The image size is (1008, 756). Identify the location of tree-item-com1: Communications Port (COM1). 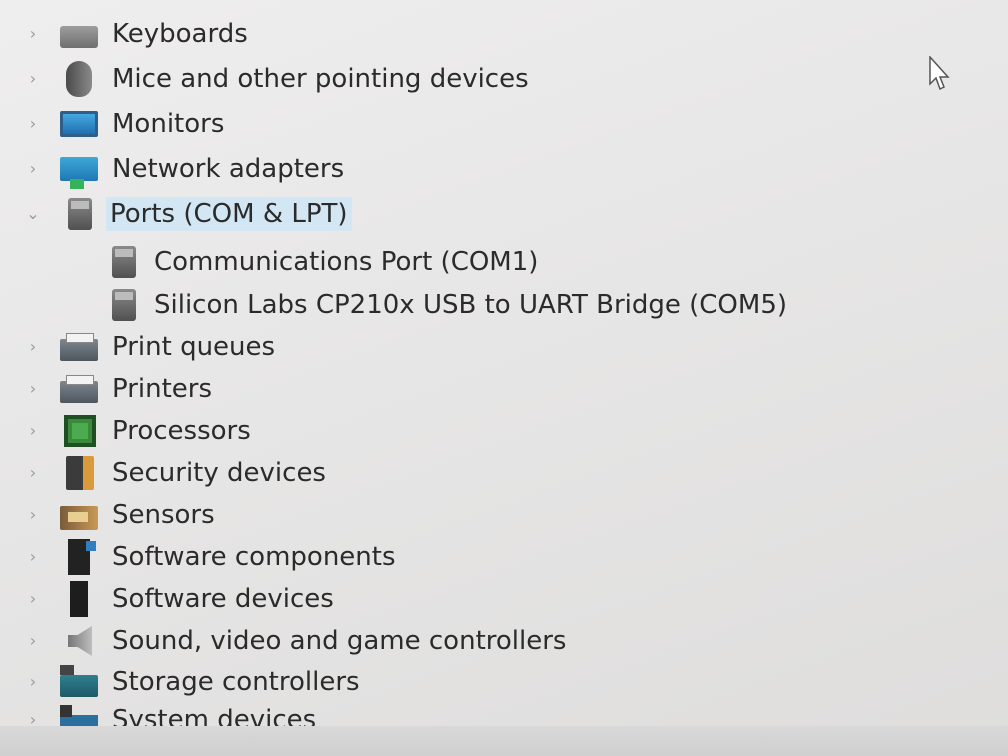
(323, 262).